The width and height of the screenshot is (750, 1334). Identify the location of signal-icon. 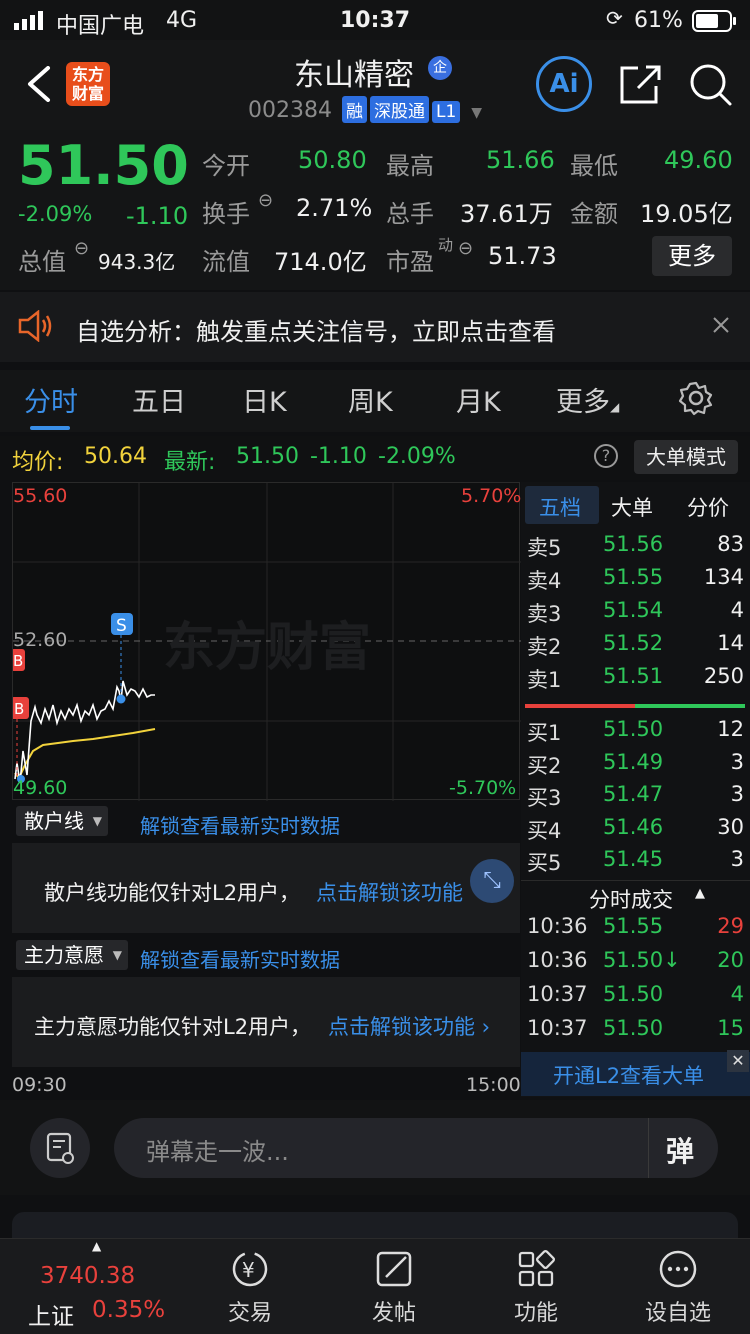
(28, 20).